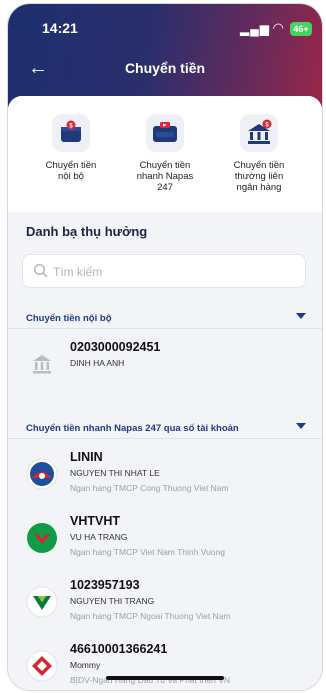 This screenshot has height=693, width=326. Describe the element at coordinates (147, 552) in the screenshot. I see `bank-name: Ngan hang TMCP Viet Nam Thinh Vuong` at that location.